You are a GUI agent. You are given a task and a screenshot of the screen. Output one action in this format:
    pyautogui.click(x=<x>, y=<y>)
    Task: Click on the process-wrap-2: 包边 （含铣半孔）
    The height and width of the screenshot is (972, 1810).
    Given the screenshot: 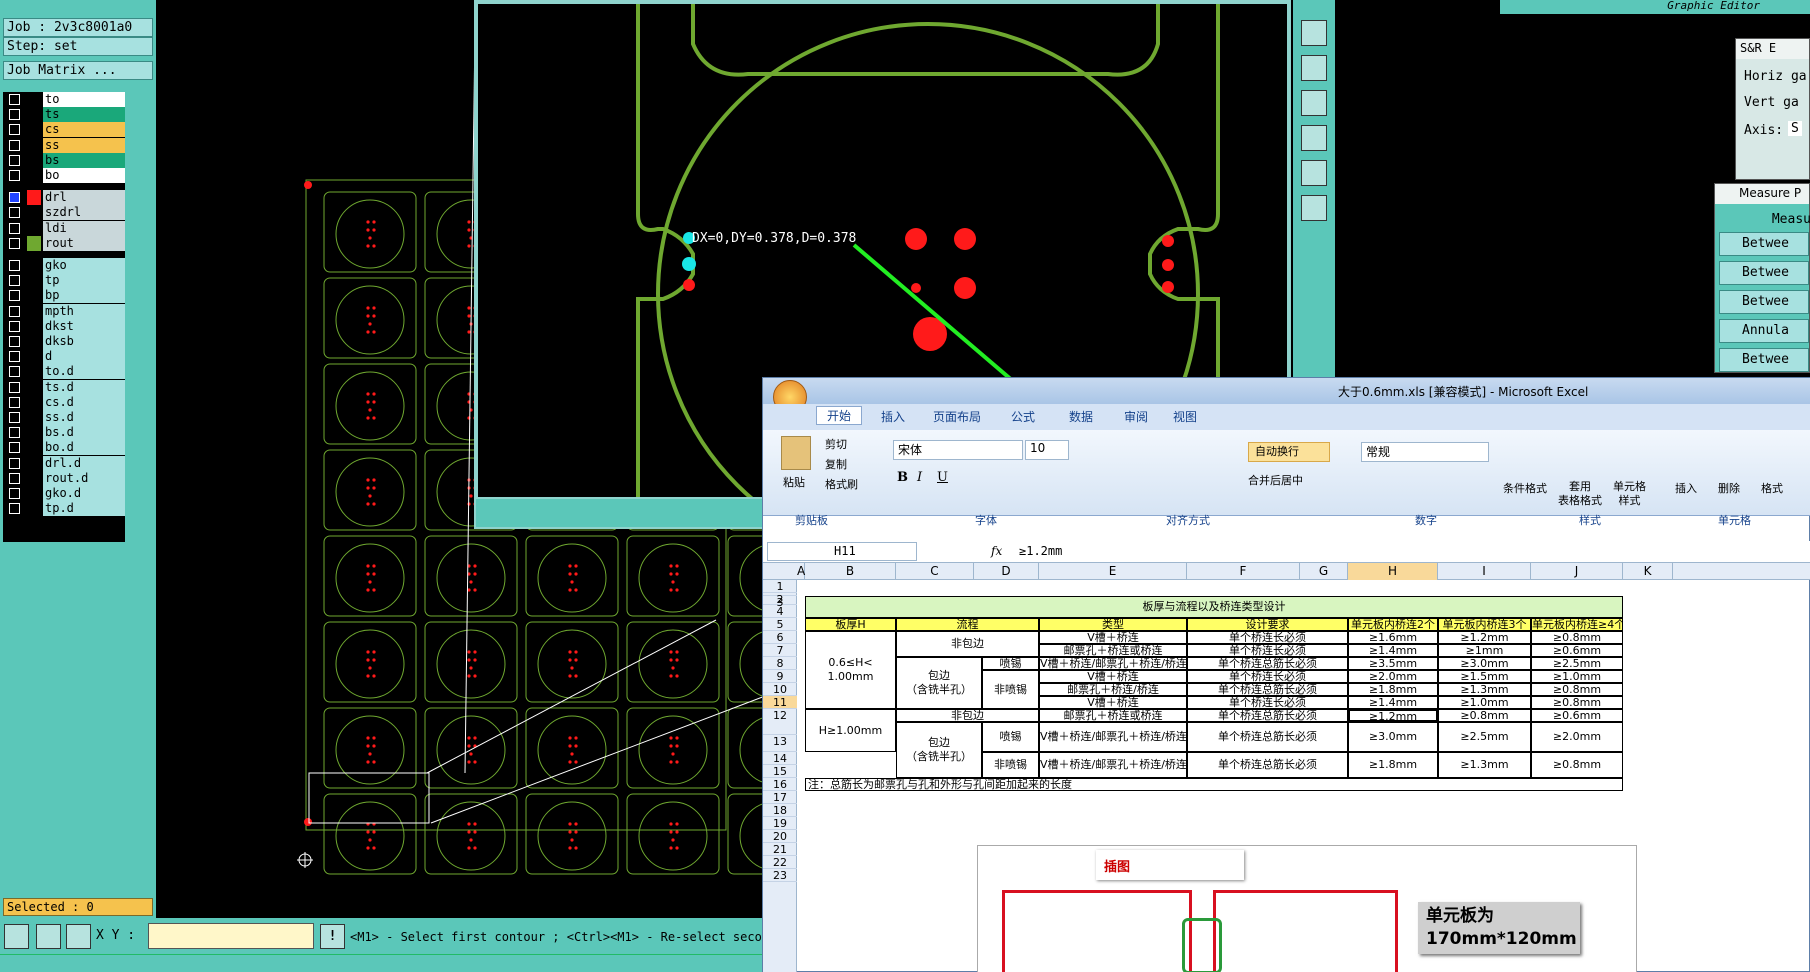 What is the action you would take?
    pyautogui.click(x=939, y=750)
    